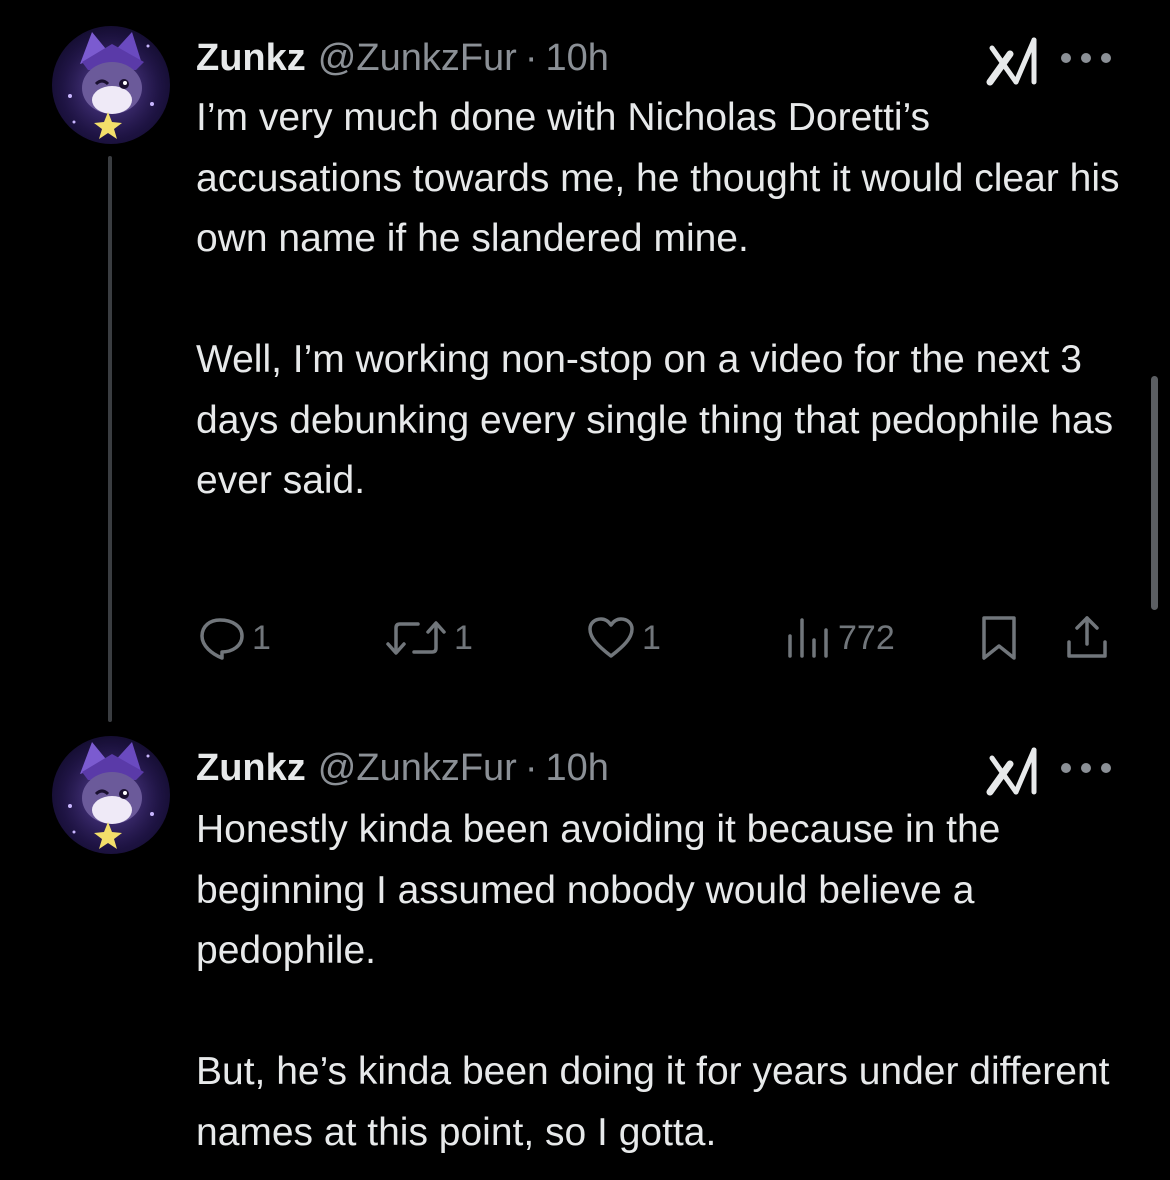 The image size is (1170, 1180). What do you see at coordinates (611, 637) in the screenshot?
I see `heart-icon` at bounding box center [611, 637].